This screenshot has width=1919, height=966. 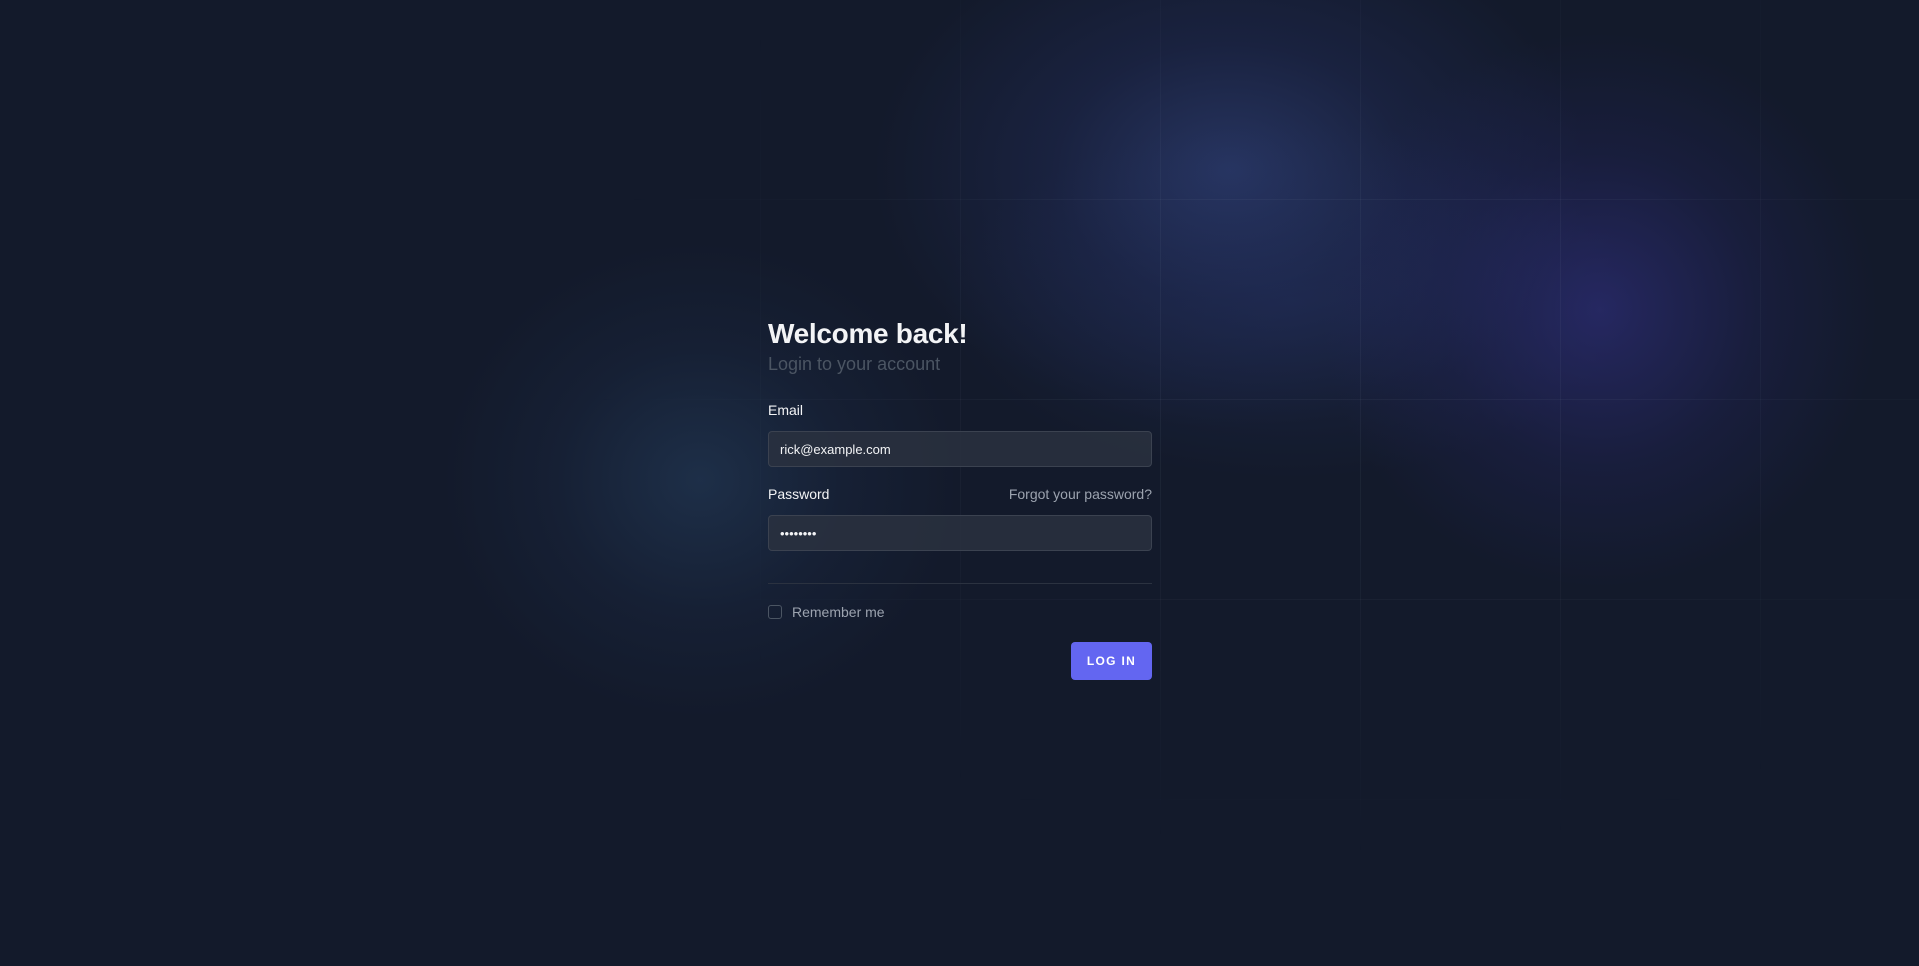 What do you see at coordinates (854, 364) in the screenshot?
I see `page-subtitle: Login to your account` at bounding box center [854, 364].